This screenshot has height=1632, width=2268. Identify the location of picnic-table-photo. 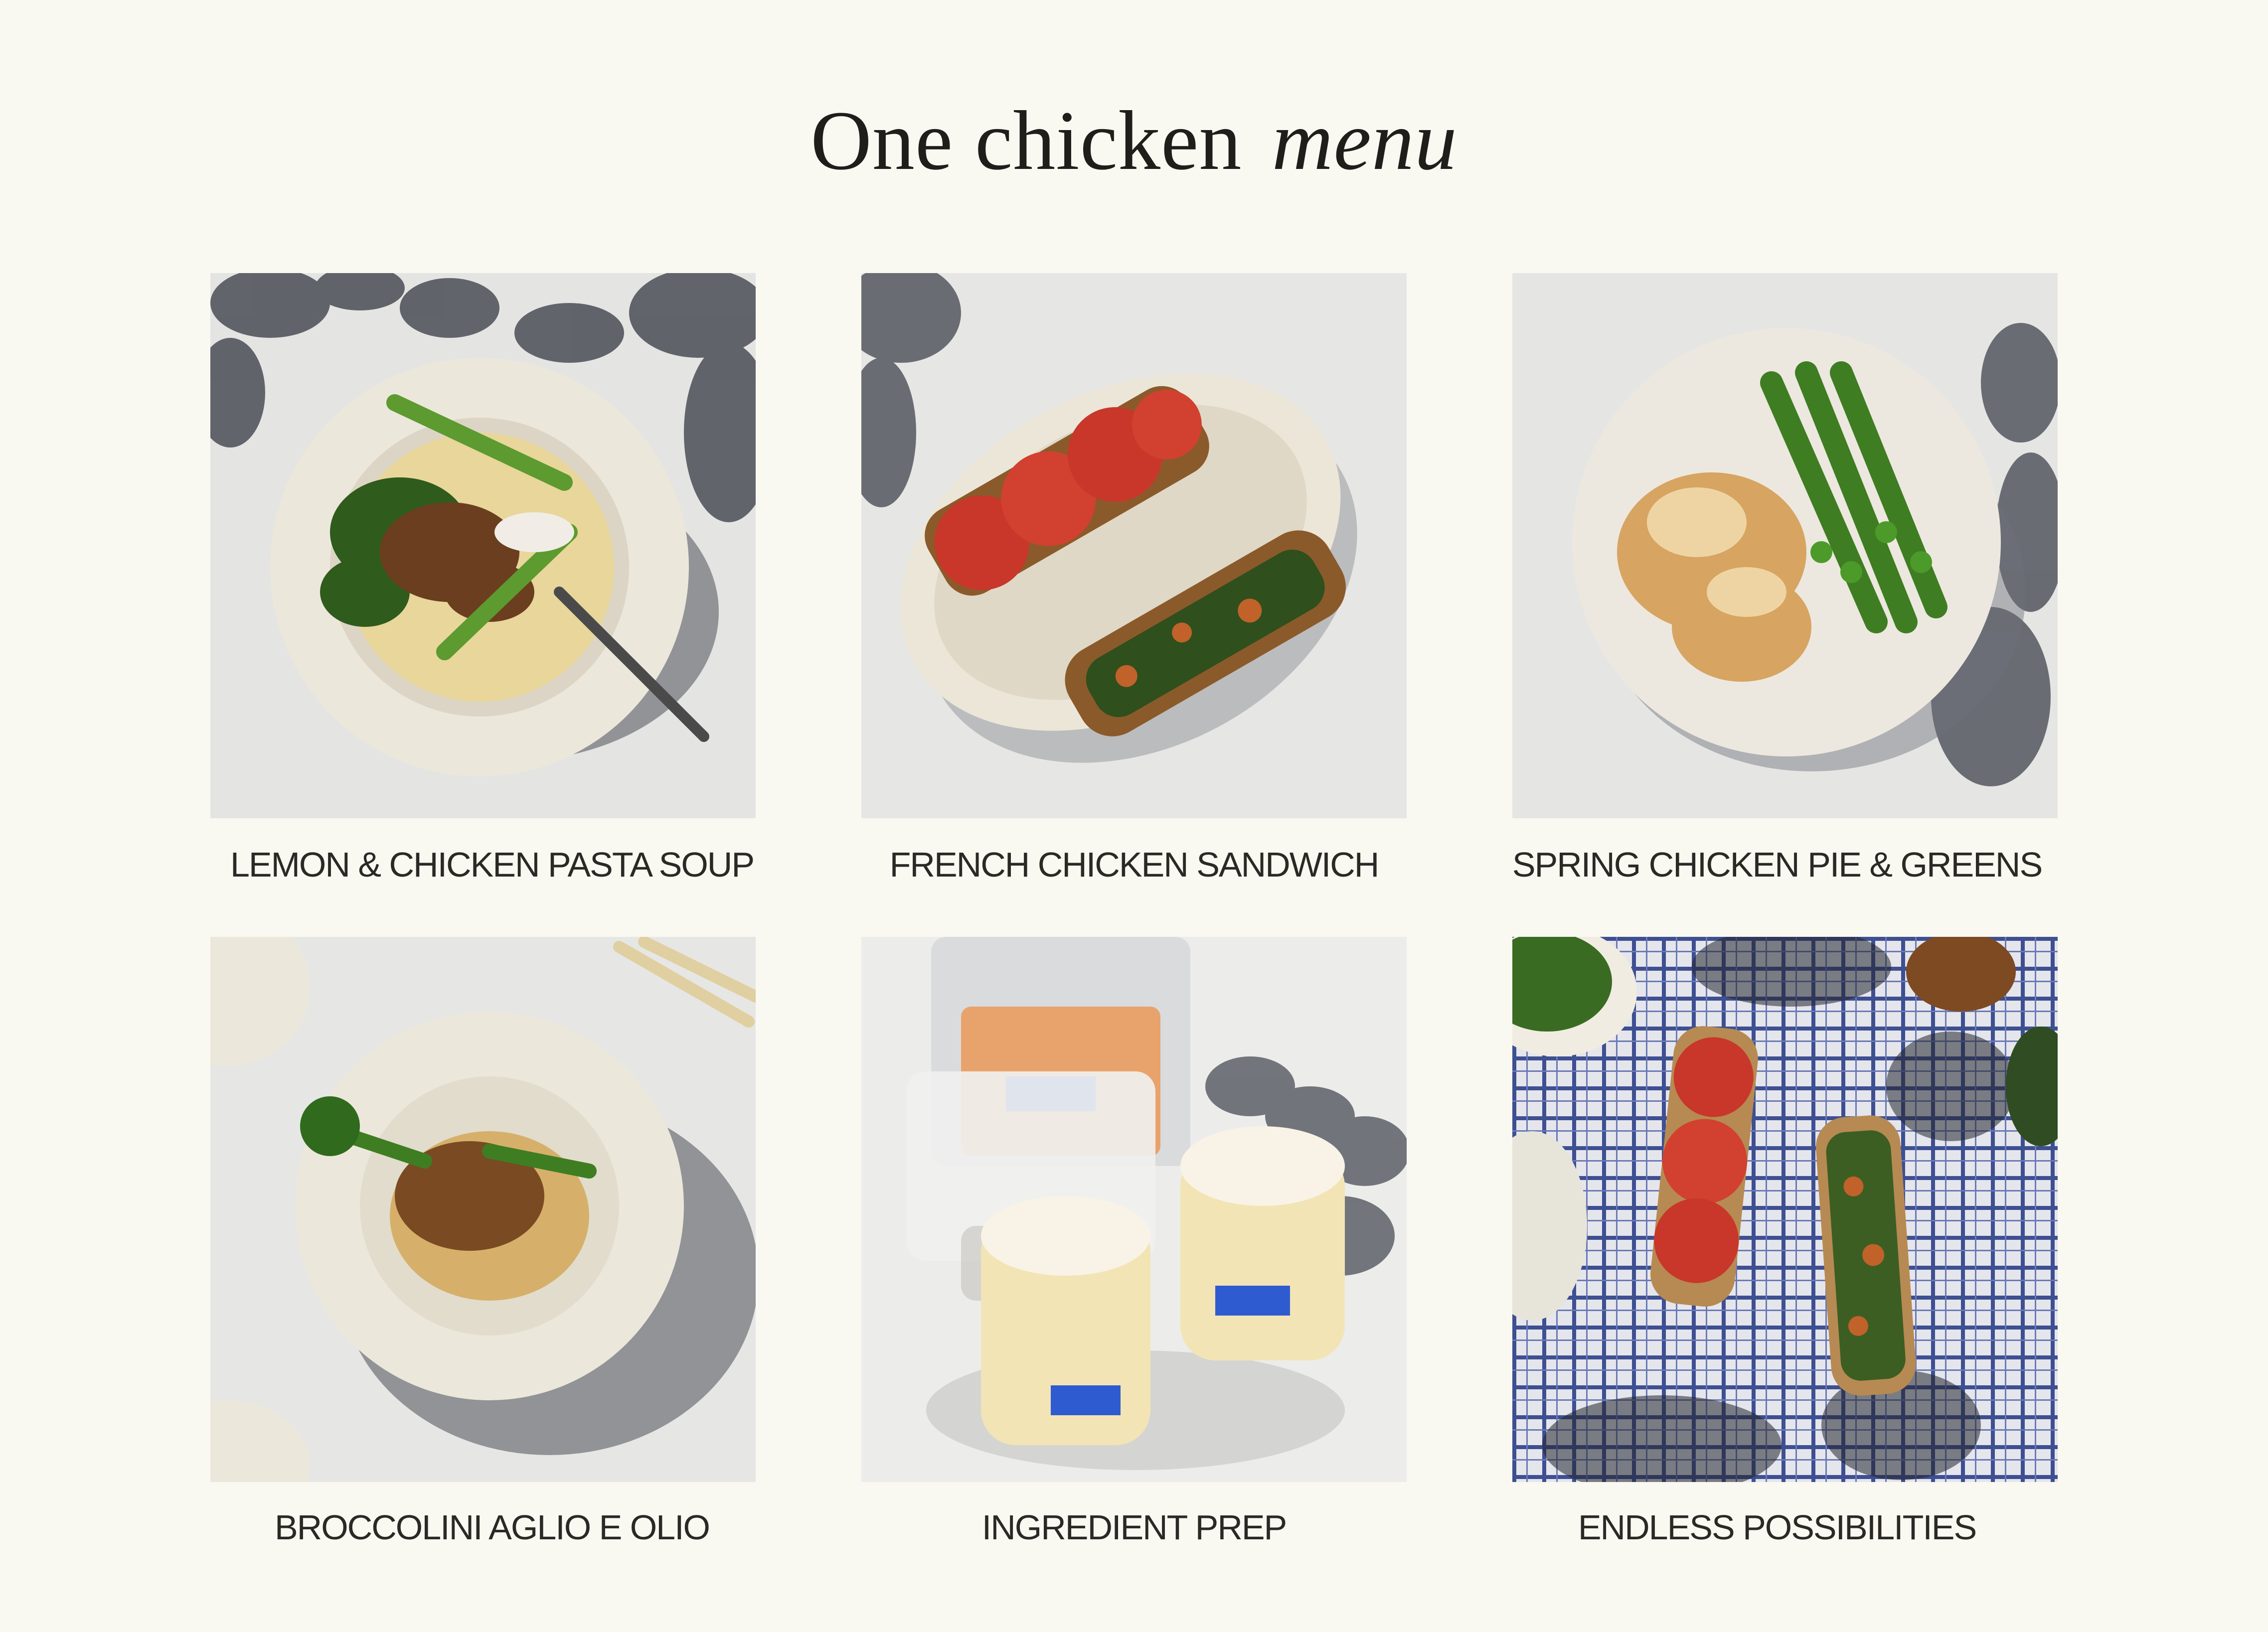
(1785, 1209).